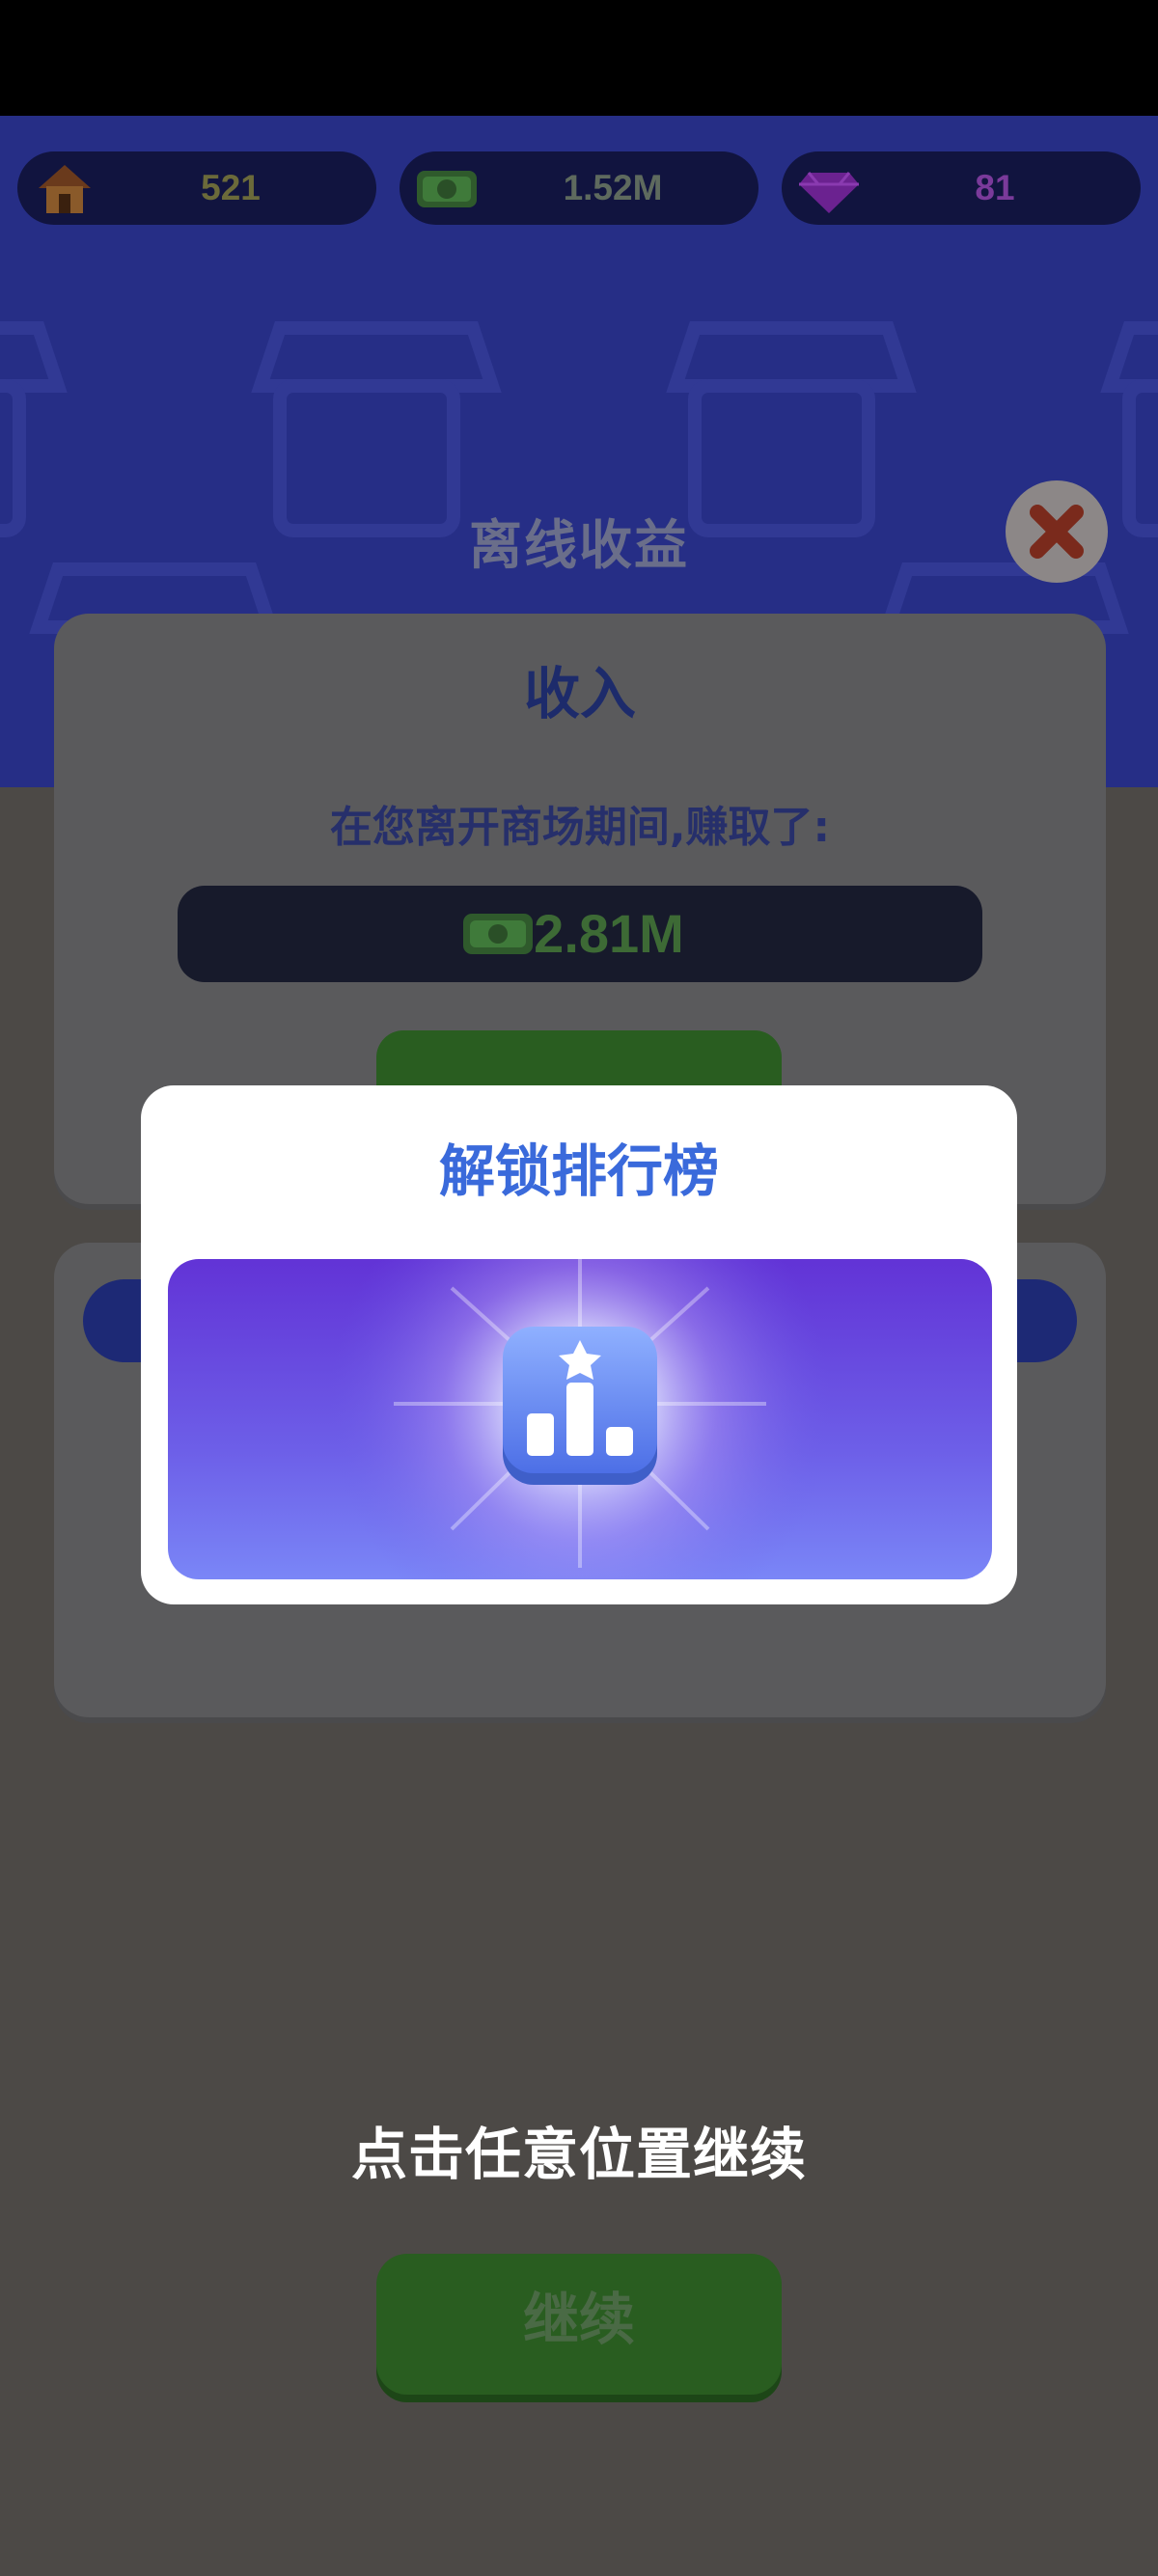 The width and height of the screenshot is (1158, 2576). What do you see at coordinates (579, 58) in the screenshot?
I see `status-bar` at bounding box center [579, 58].